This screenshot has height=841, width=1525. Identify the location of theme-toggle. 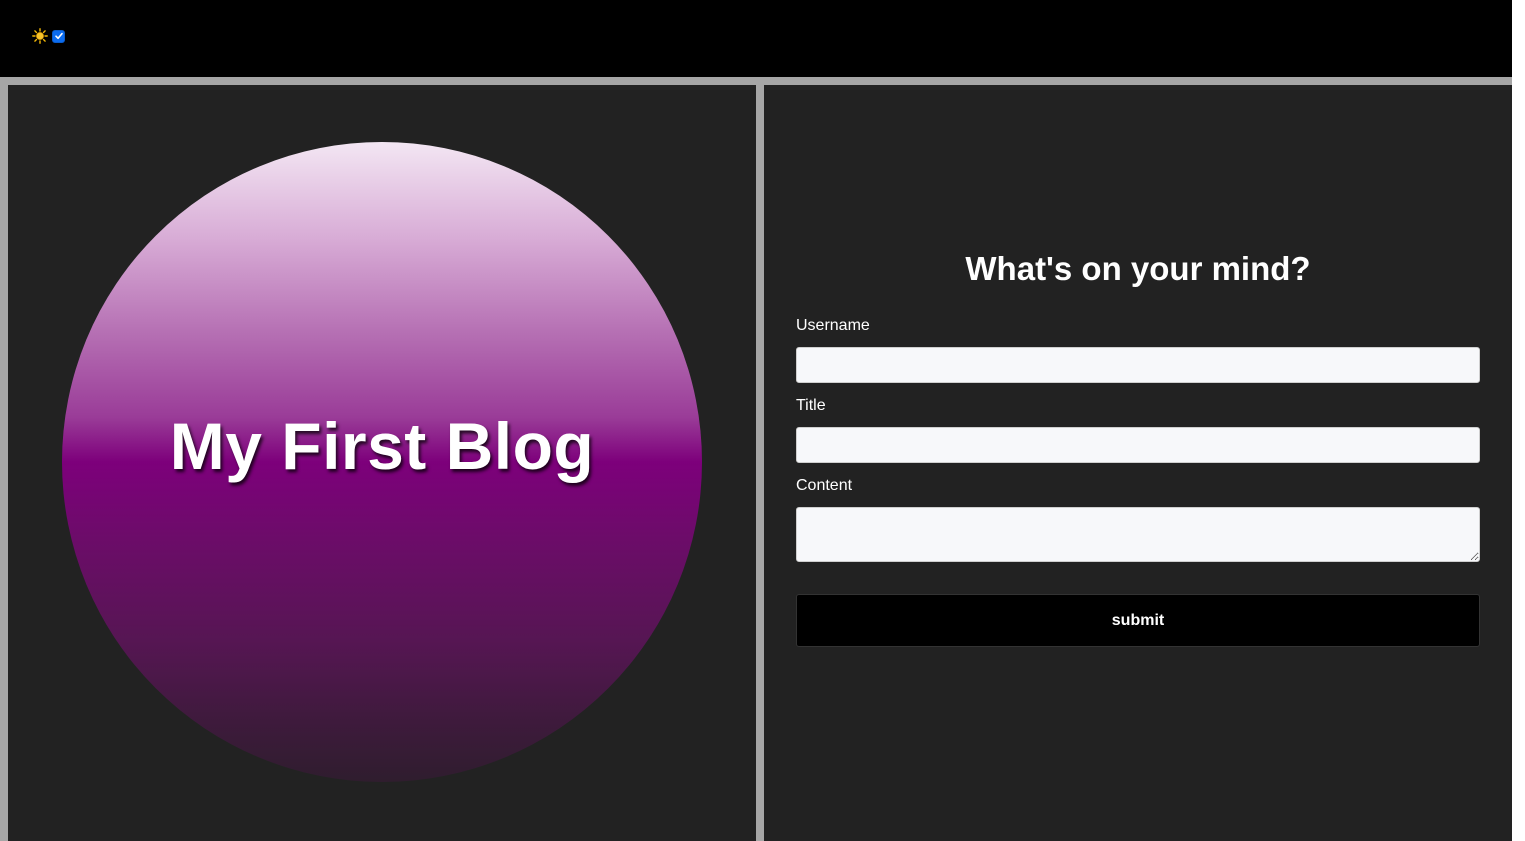
(48, 36).